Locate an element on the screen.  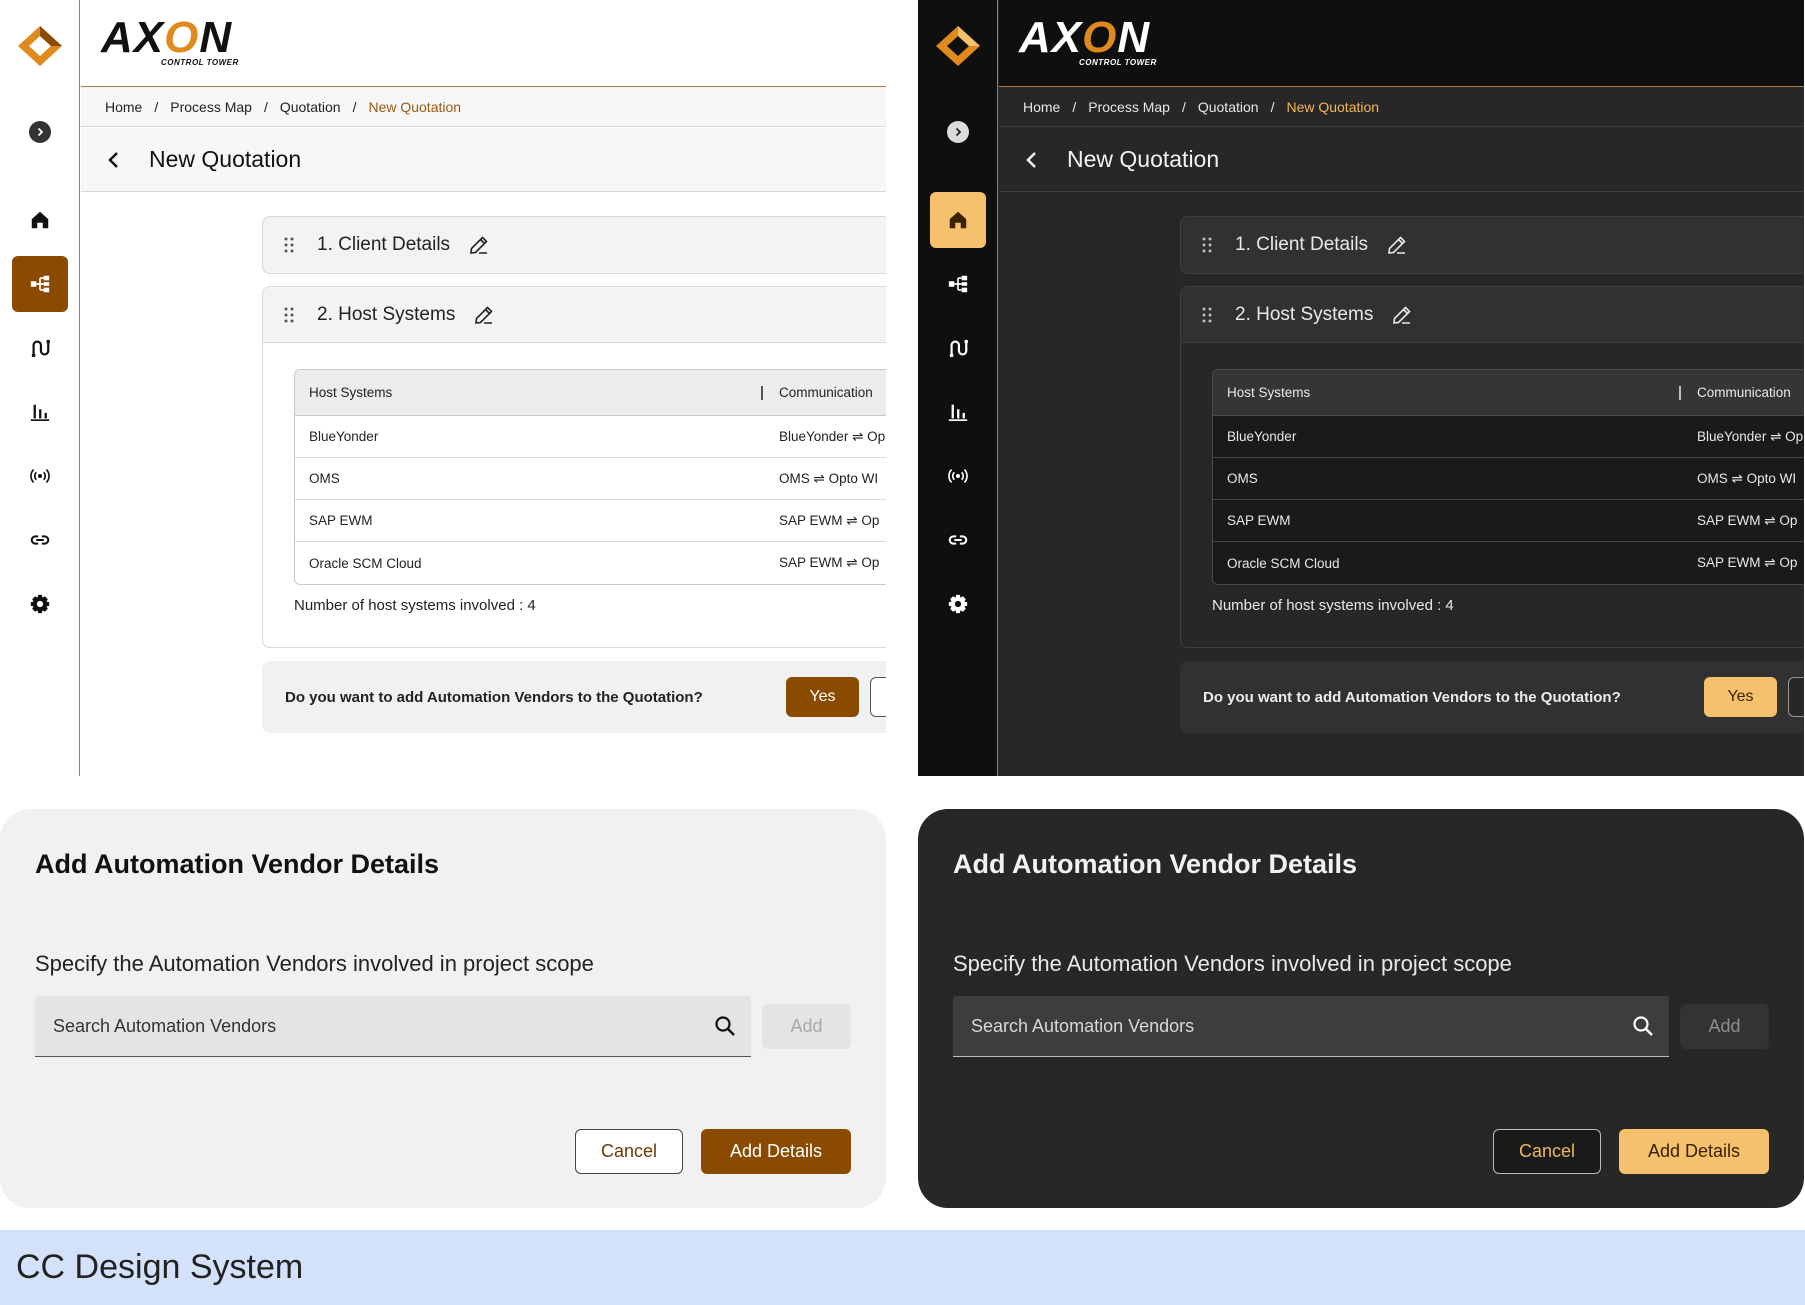
chevron-right-icon is located at coordinates (40, 132).